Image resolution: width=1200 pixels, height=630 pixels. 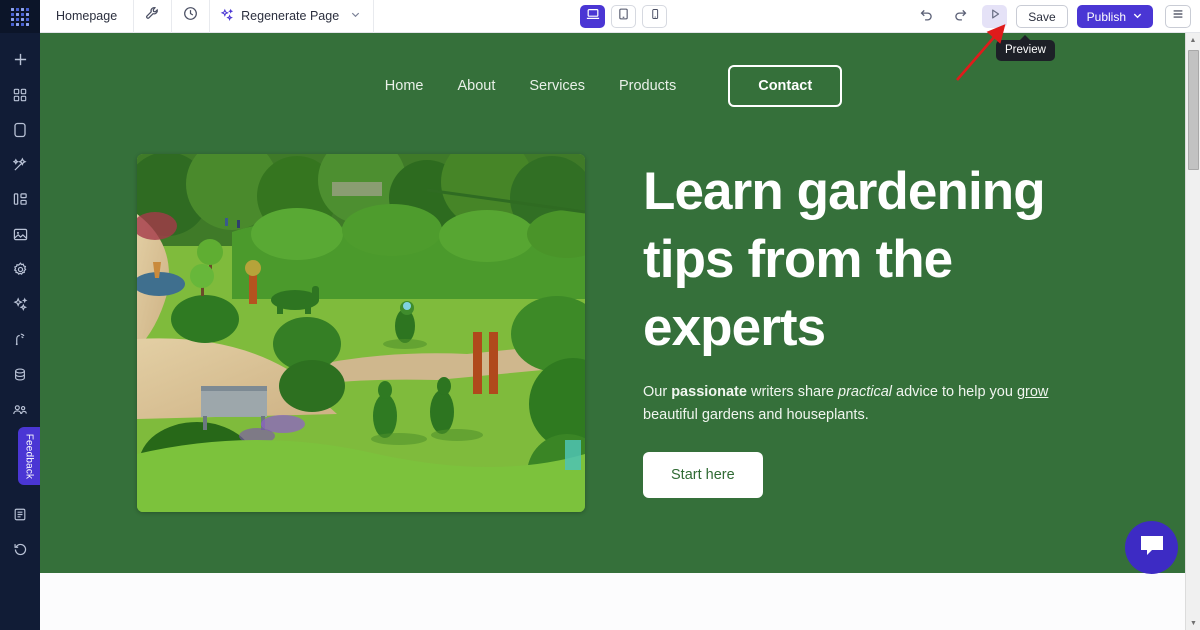 I want to click on users-icon, so click(x=20, y=409).